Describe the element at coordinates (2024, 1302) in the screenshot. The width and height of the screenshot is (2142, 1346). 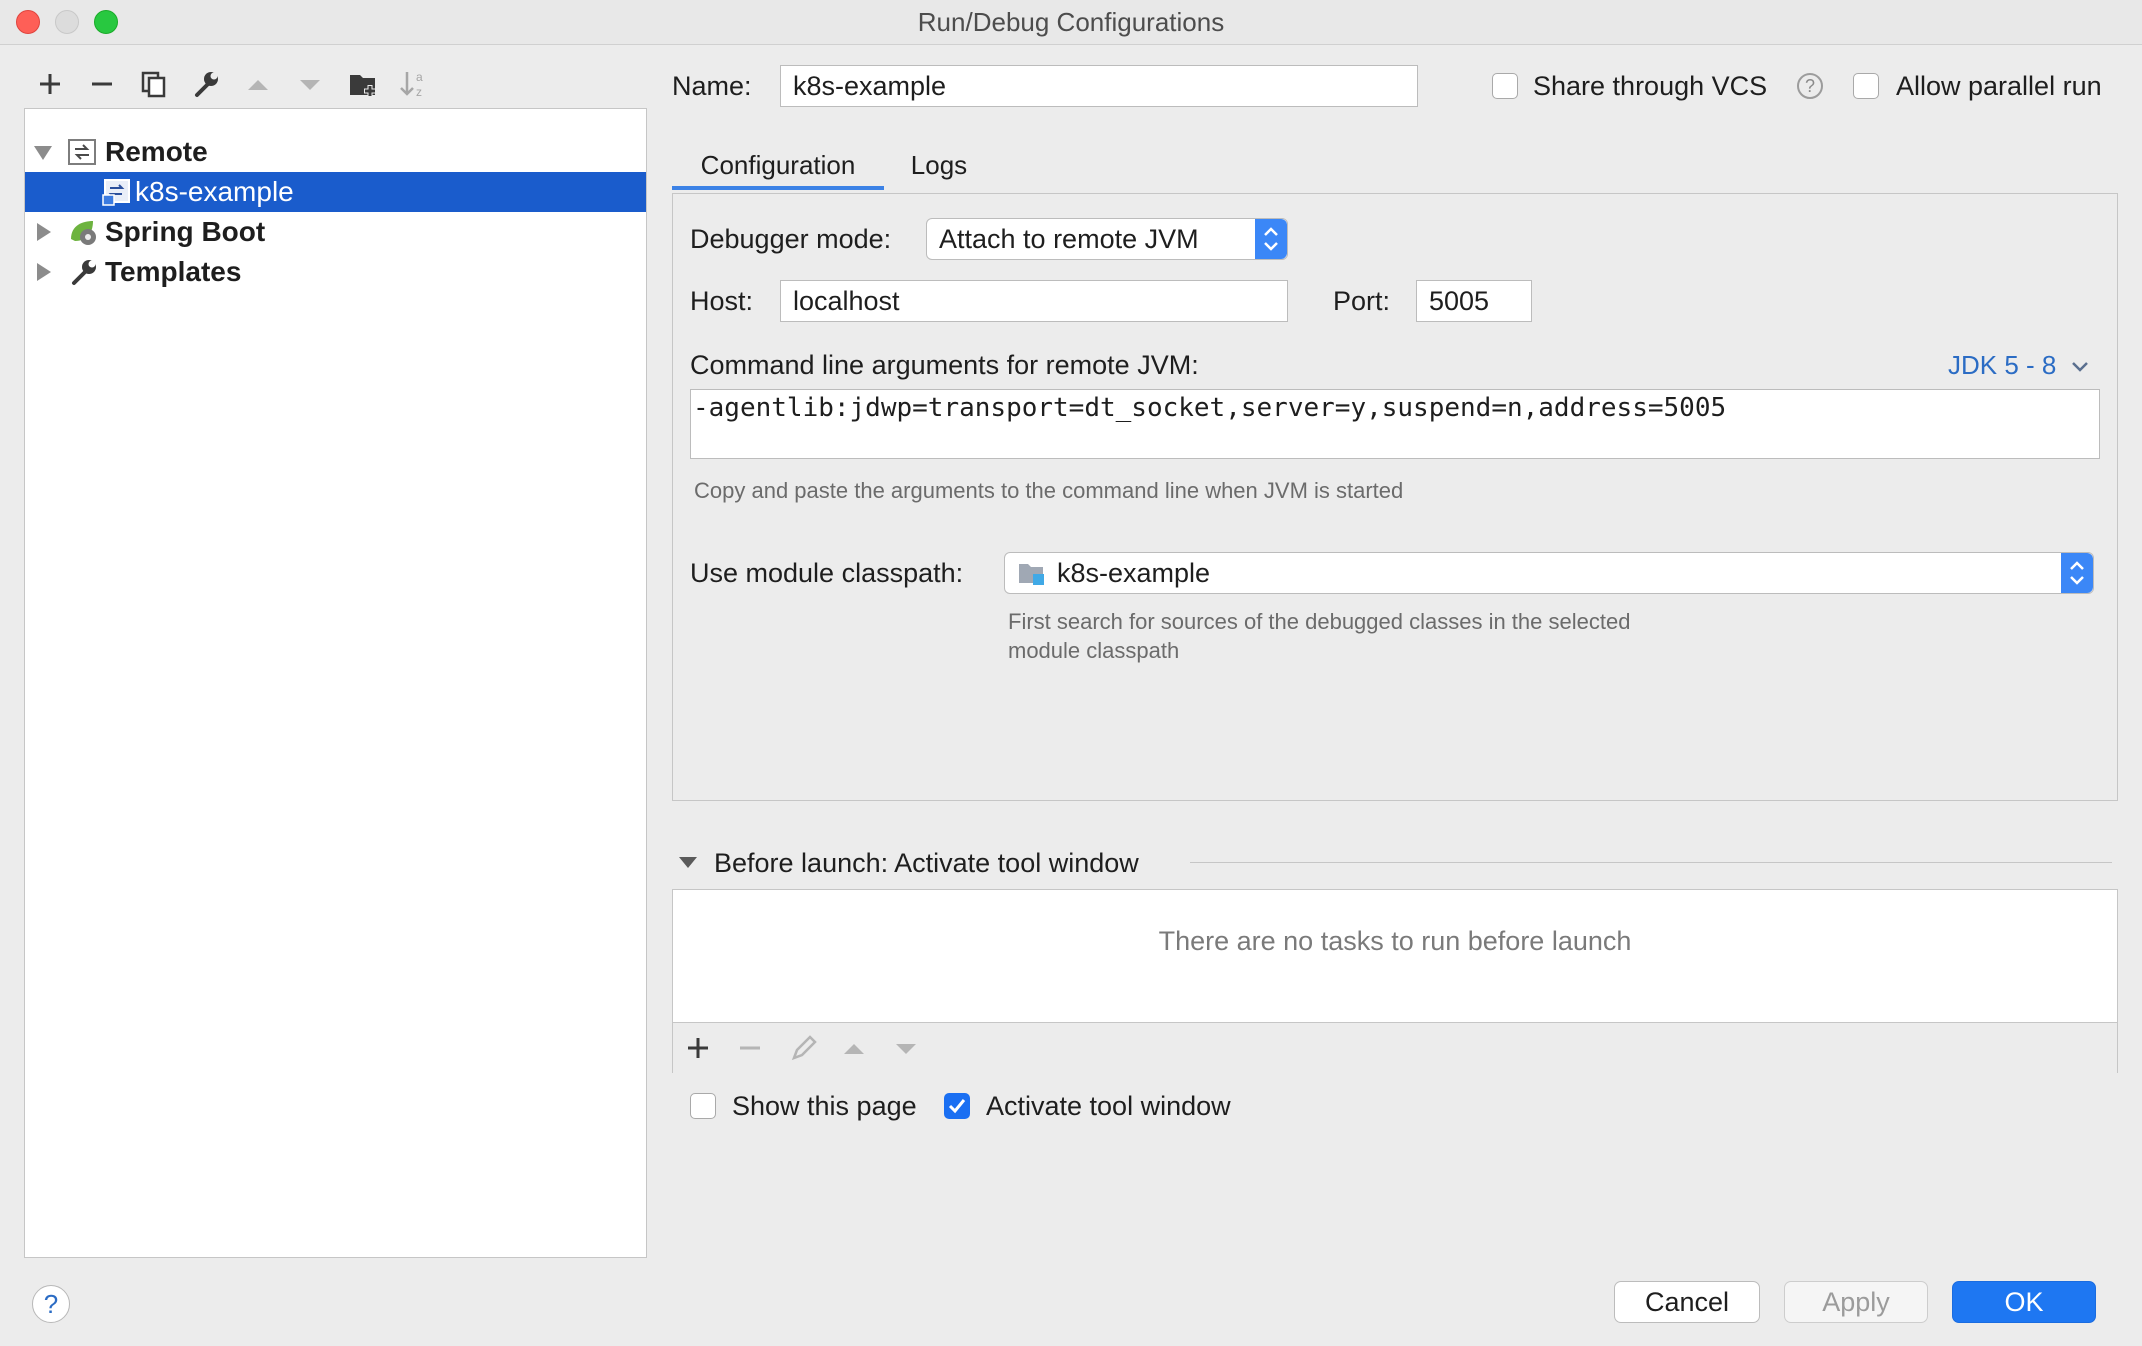
I see `ok-button: OK` at that location.